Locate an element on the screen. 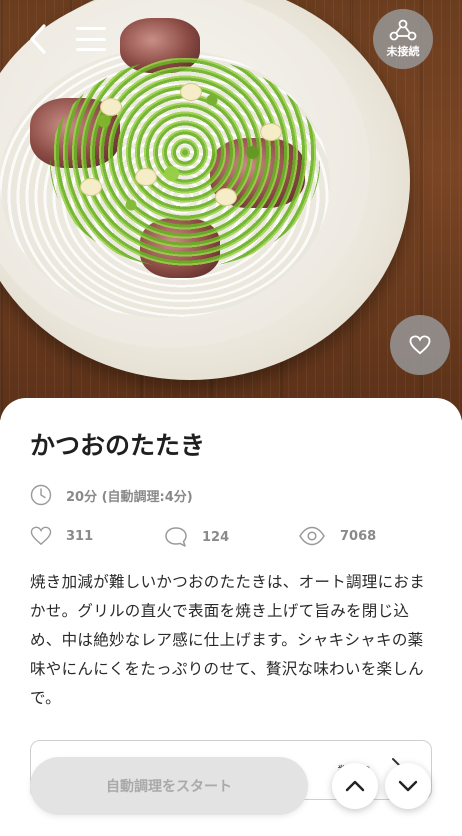  cooking-time-text: 20分 (自動調理:4分) is located at coordinates (129, 497).